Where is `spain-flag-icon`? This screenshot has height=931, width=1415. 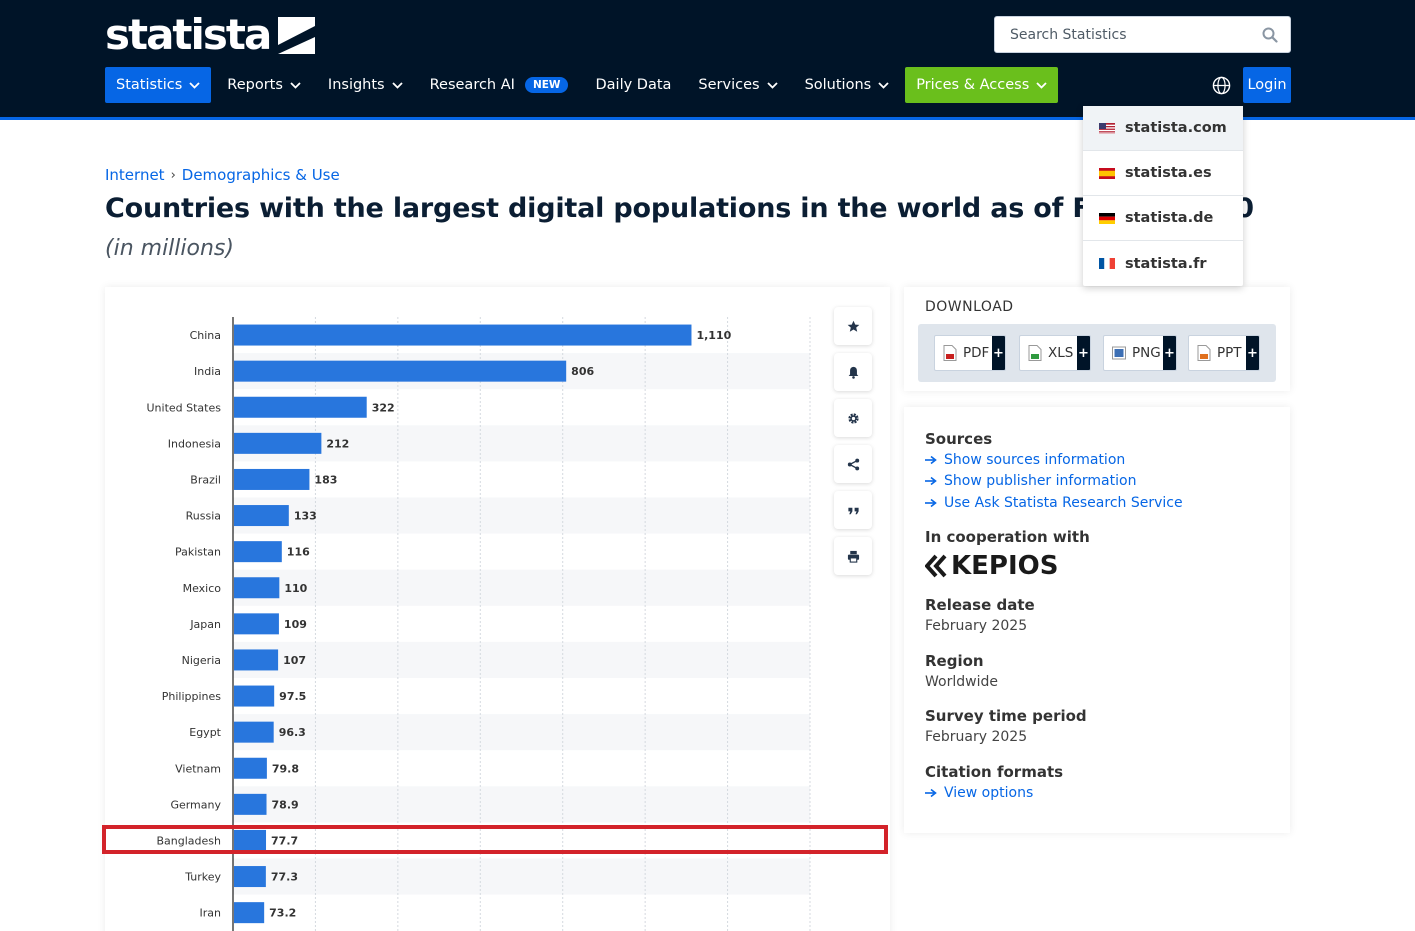 spain-flag-icon is located at coordinates (1107, 173).